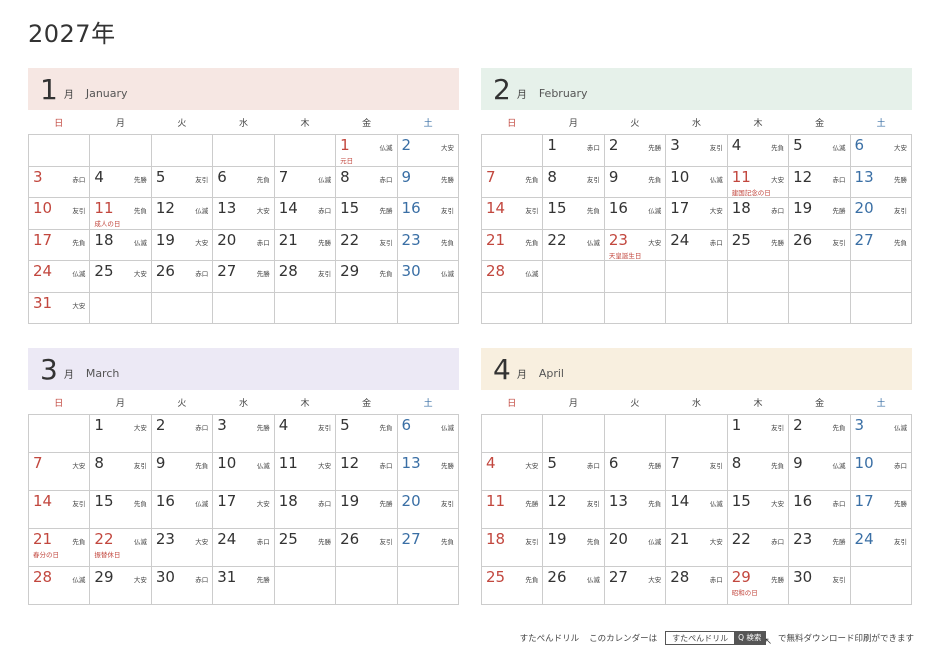  Describe the element at coordinates (635, 510) in the screenshot. I see `day-cell: 13 先負` at that location.